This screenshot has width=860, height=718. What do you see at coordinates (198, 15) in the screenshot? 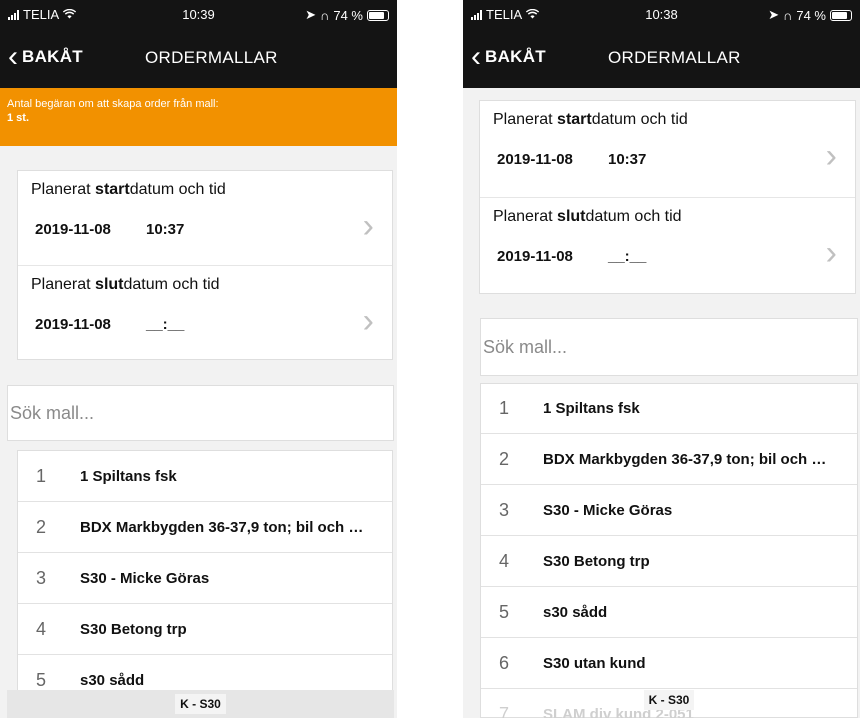
I see `status-bar: TELIA 10:39 ➤ ∩ 74 %` at bounding box center [198, 15].